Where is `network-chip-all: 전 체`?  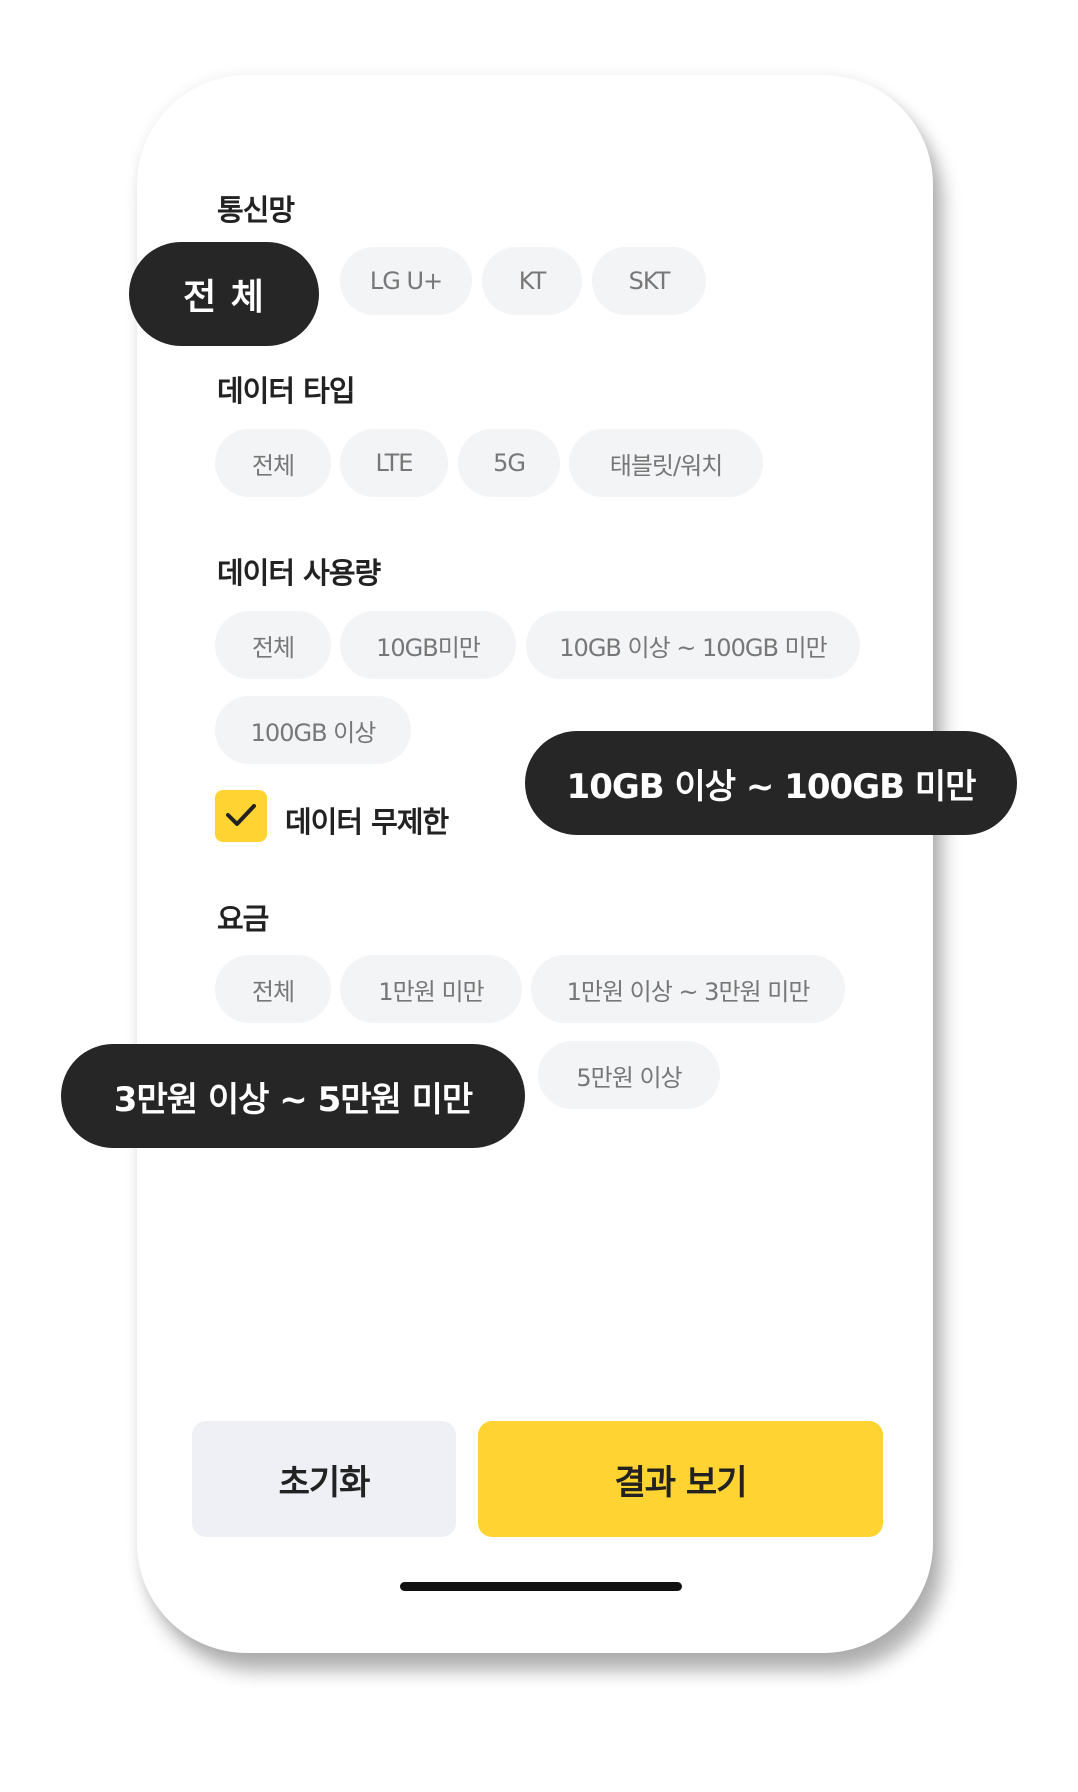 network-chip-all: 전 체 is located at coordinates (224, 294).